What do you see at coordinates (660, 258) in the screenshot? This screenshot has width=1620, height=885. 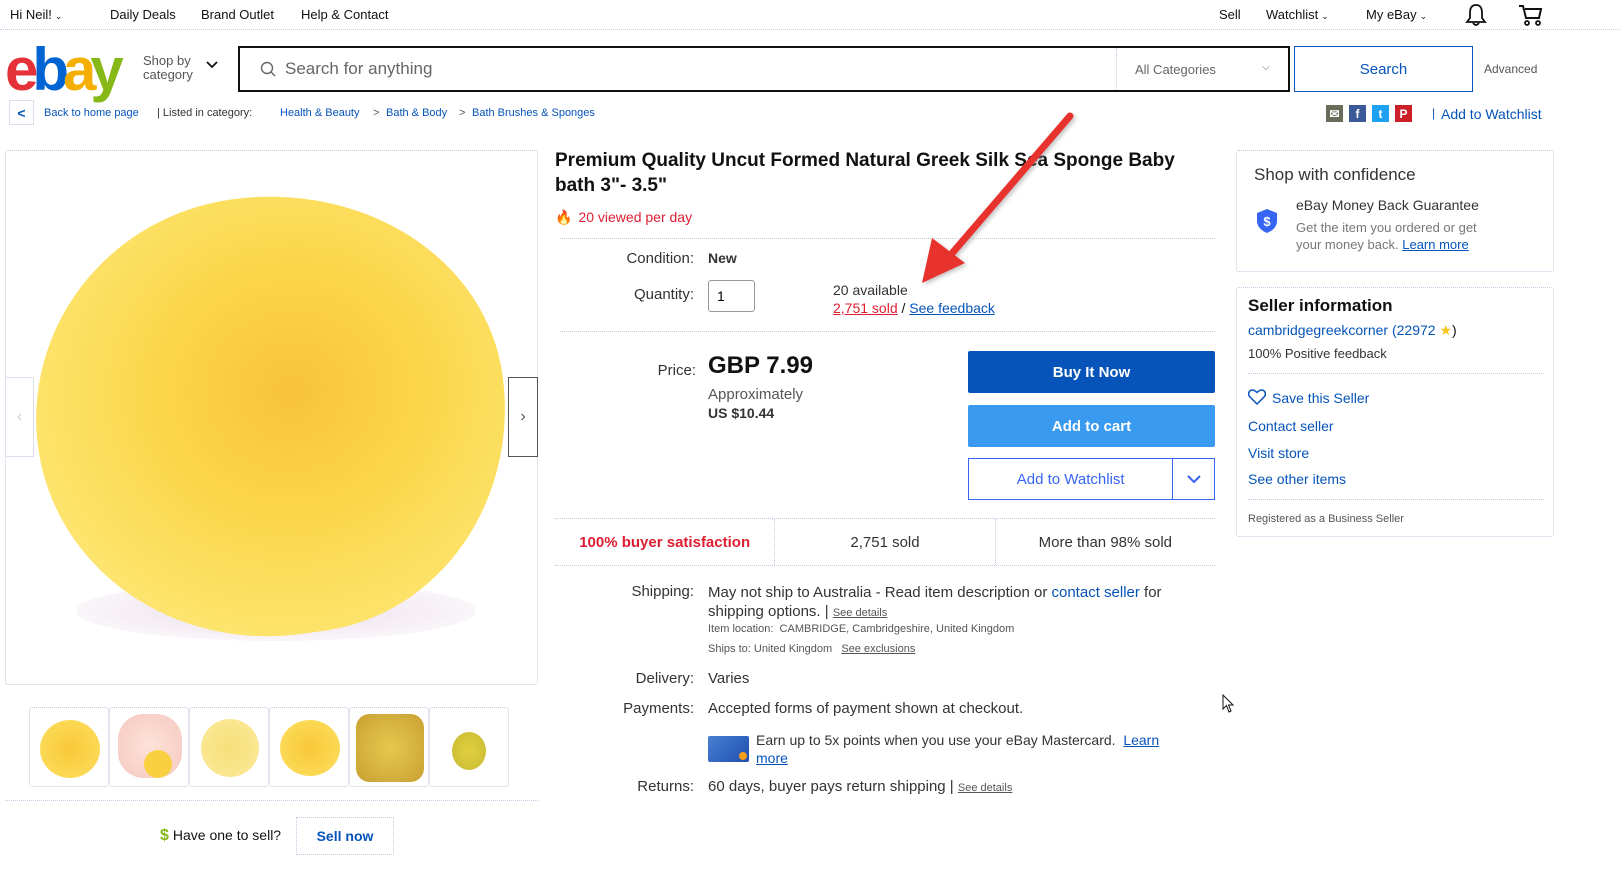 I see `condition-label: Condition:` at bounding box center [660, 258].